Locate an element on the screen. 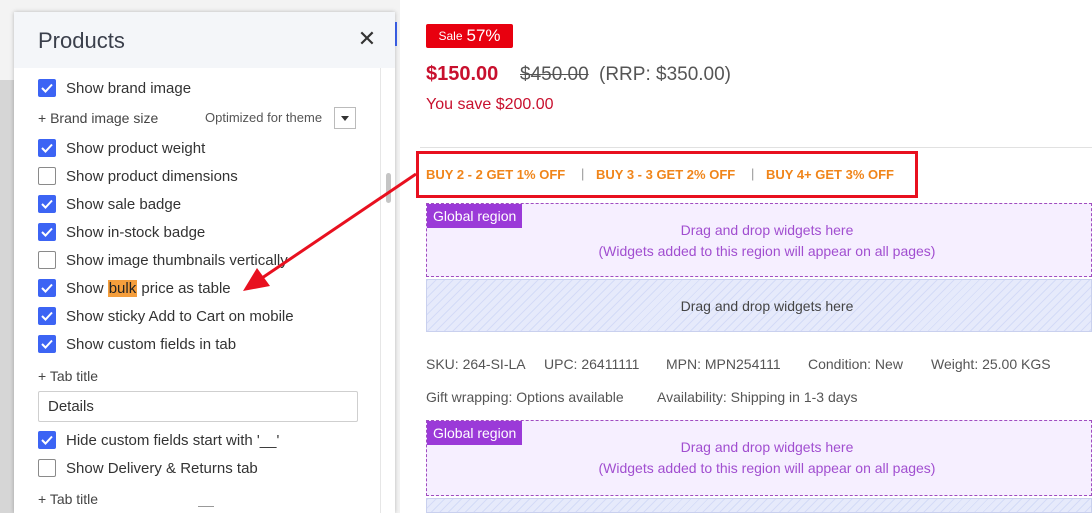 The width and height of the screenshot is (1092, 513). checkbox-label: Show sticky Add to Cart on mobile is located at coordinates (180, 316).